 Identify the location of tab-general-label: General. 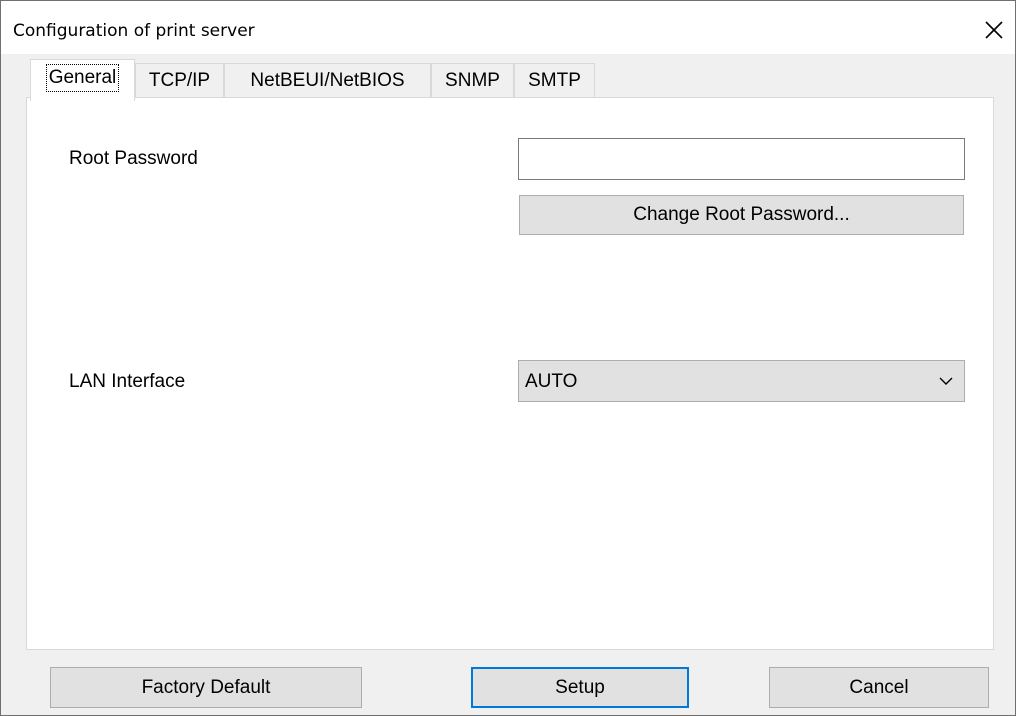
(82, 78).